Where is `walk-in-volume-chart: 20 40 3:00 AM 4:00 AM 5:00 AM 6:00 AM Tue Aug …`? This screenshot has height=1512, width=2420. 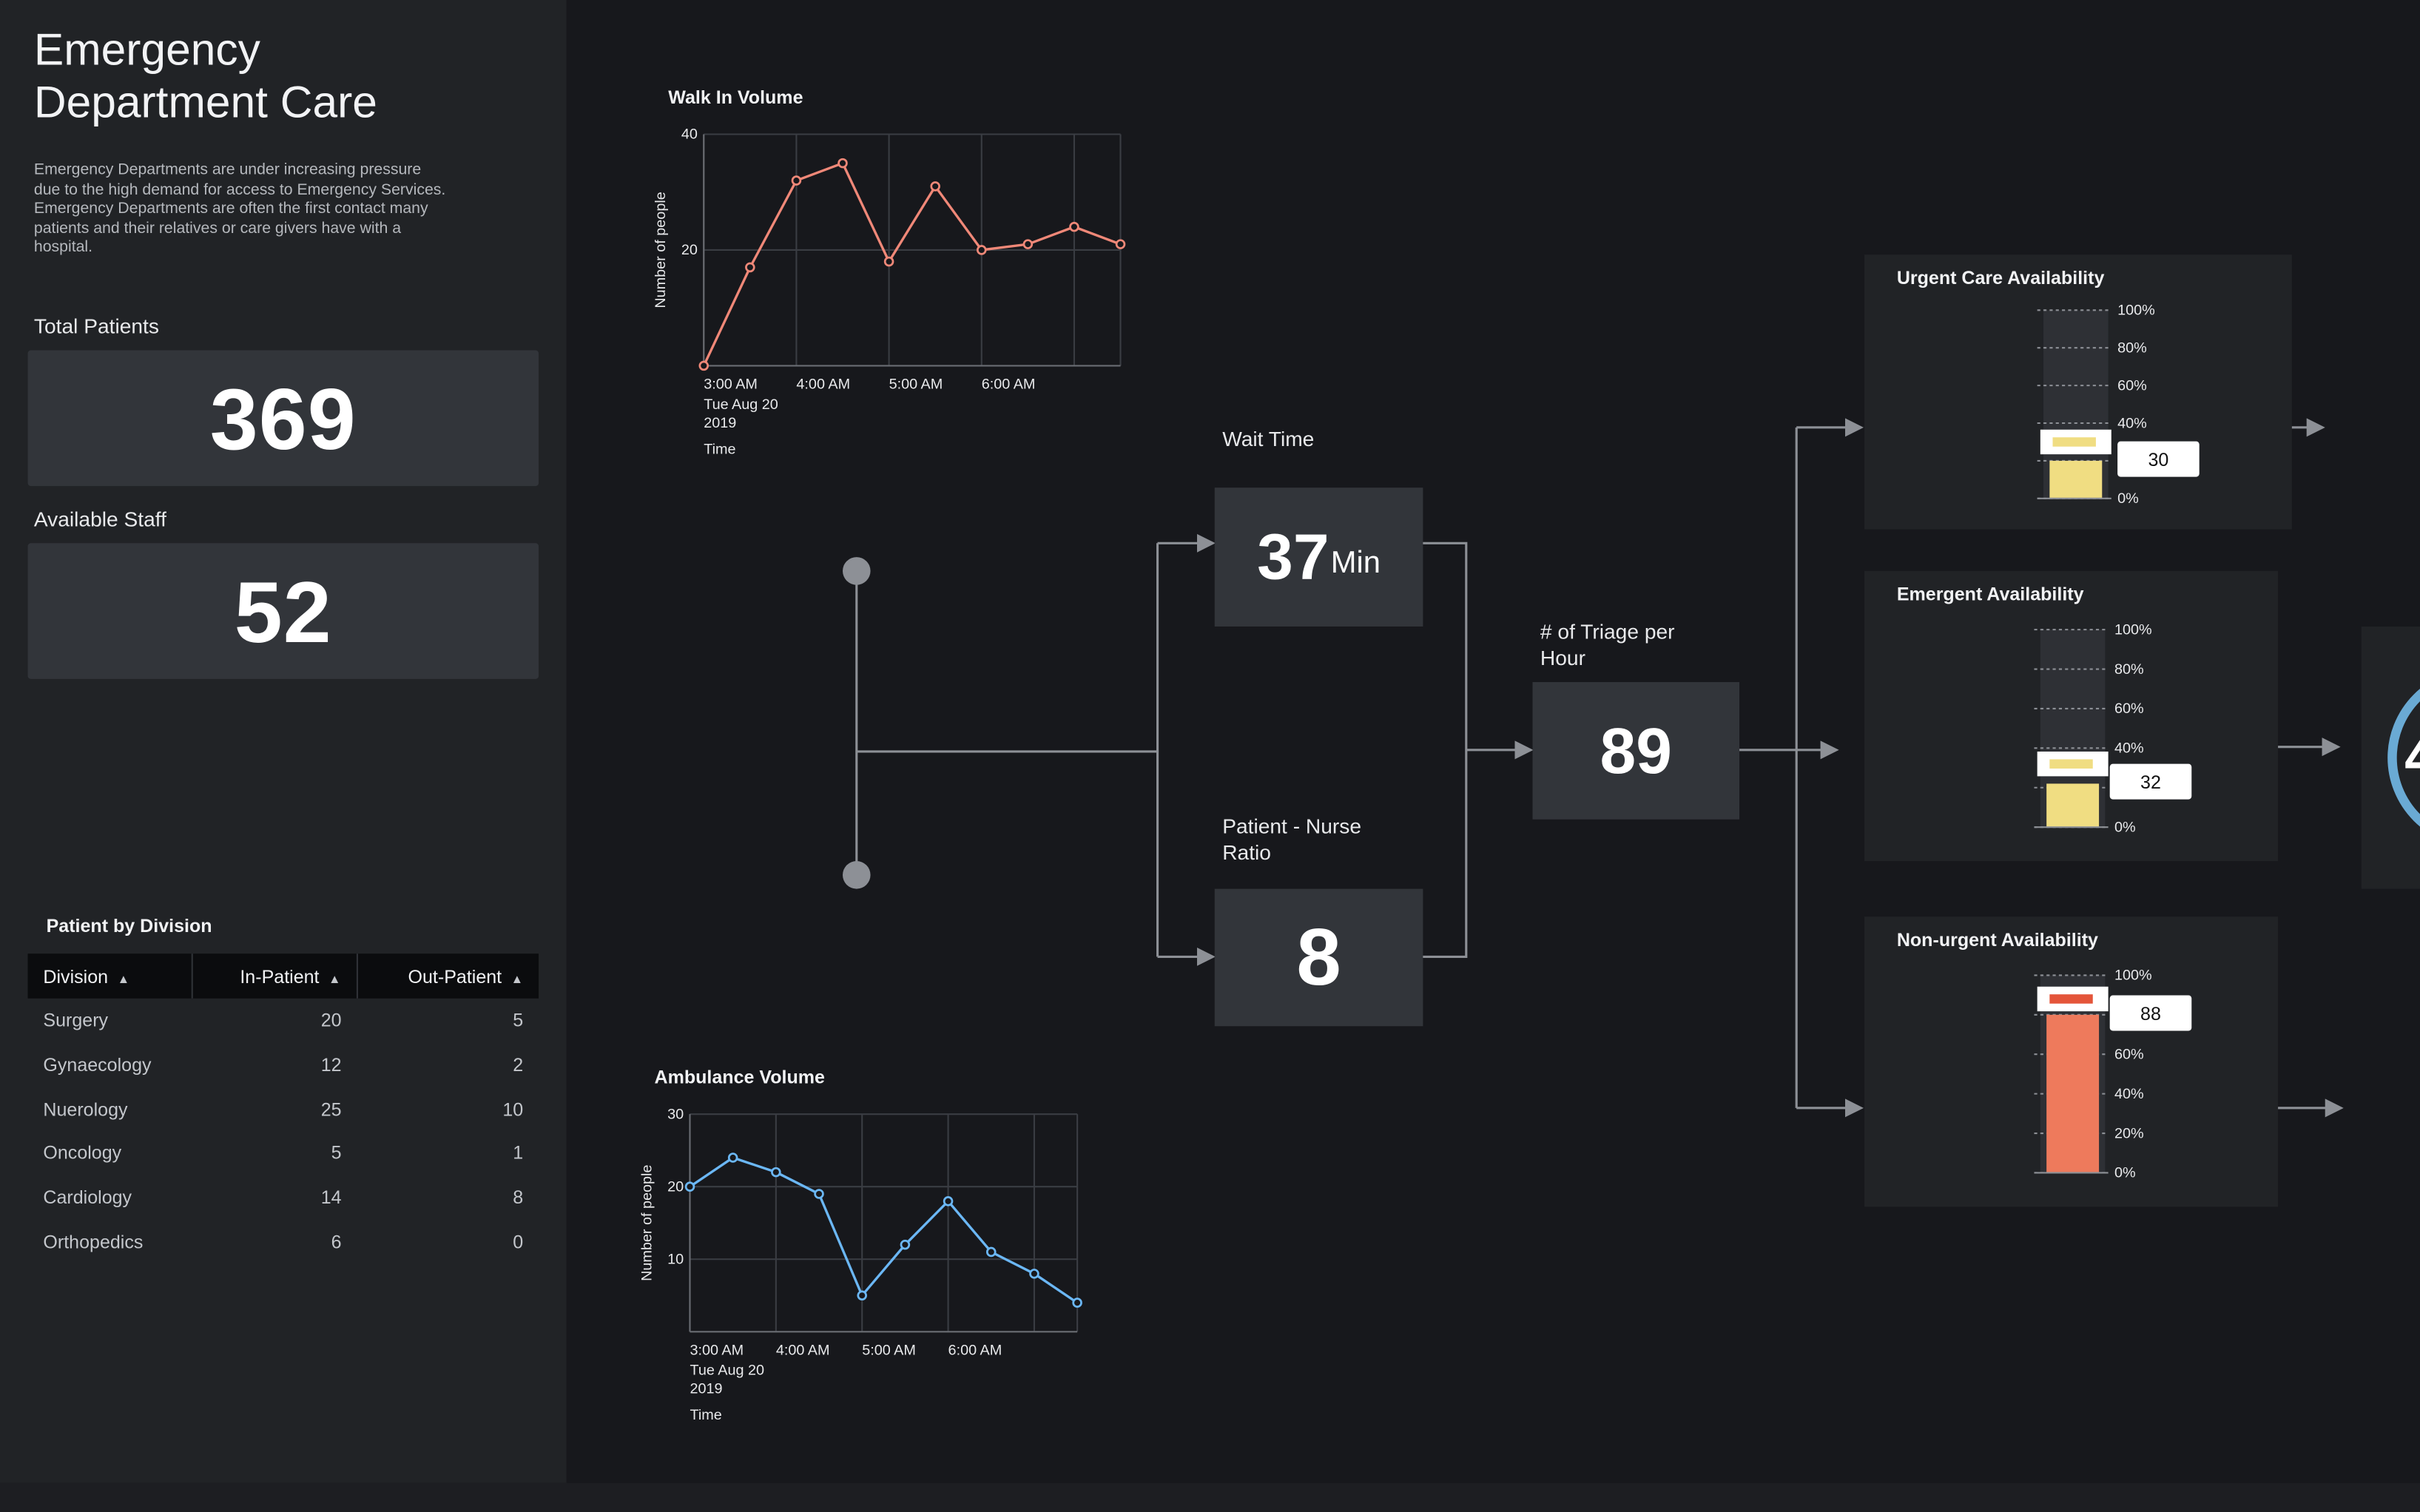
walk-in-volume-chart: 20 40 3:00 AM 4:00 AM 5:00 AM 6:00 AM Tue Aug … is located at coordinates (889, 291).